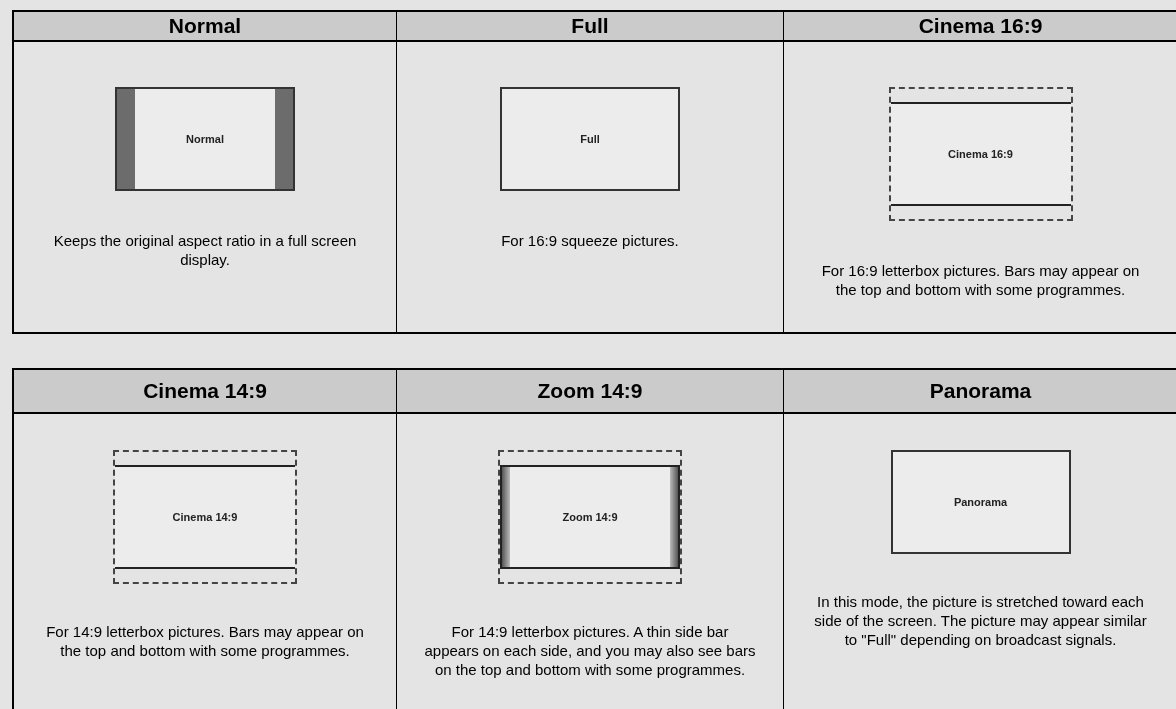  Describe the element at coordinates (980, 620) in the screenshot. I see `mode-description: In this mode, the picture is stretched toward each side of the screen. The picture may appear similar to "Full" depending on broadcast signals.` at that location.